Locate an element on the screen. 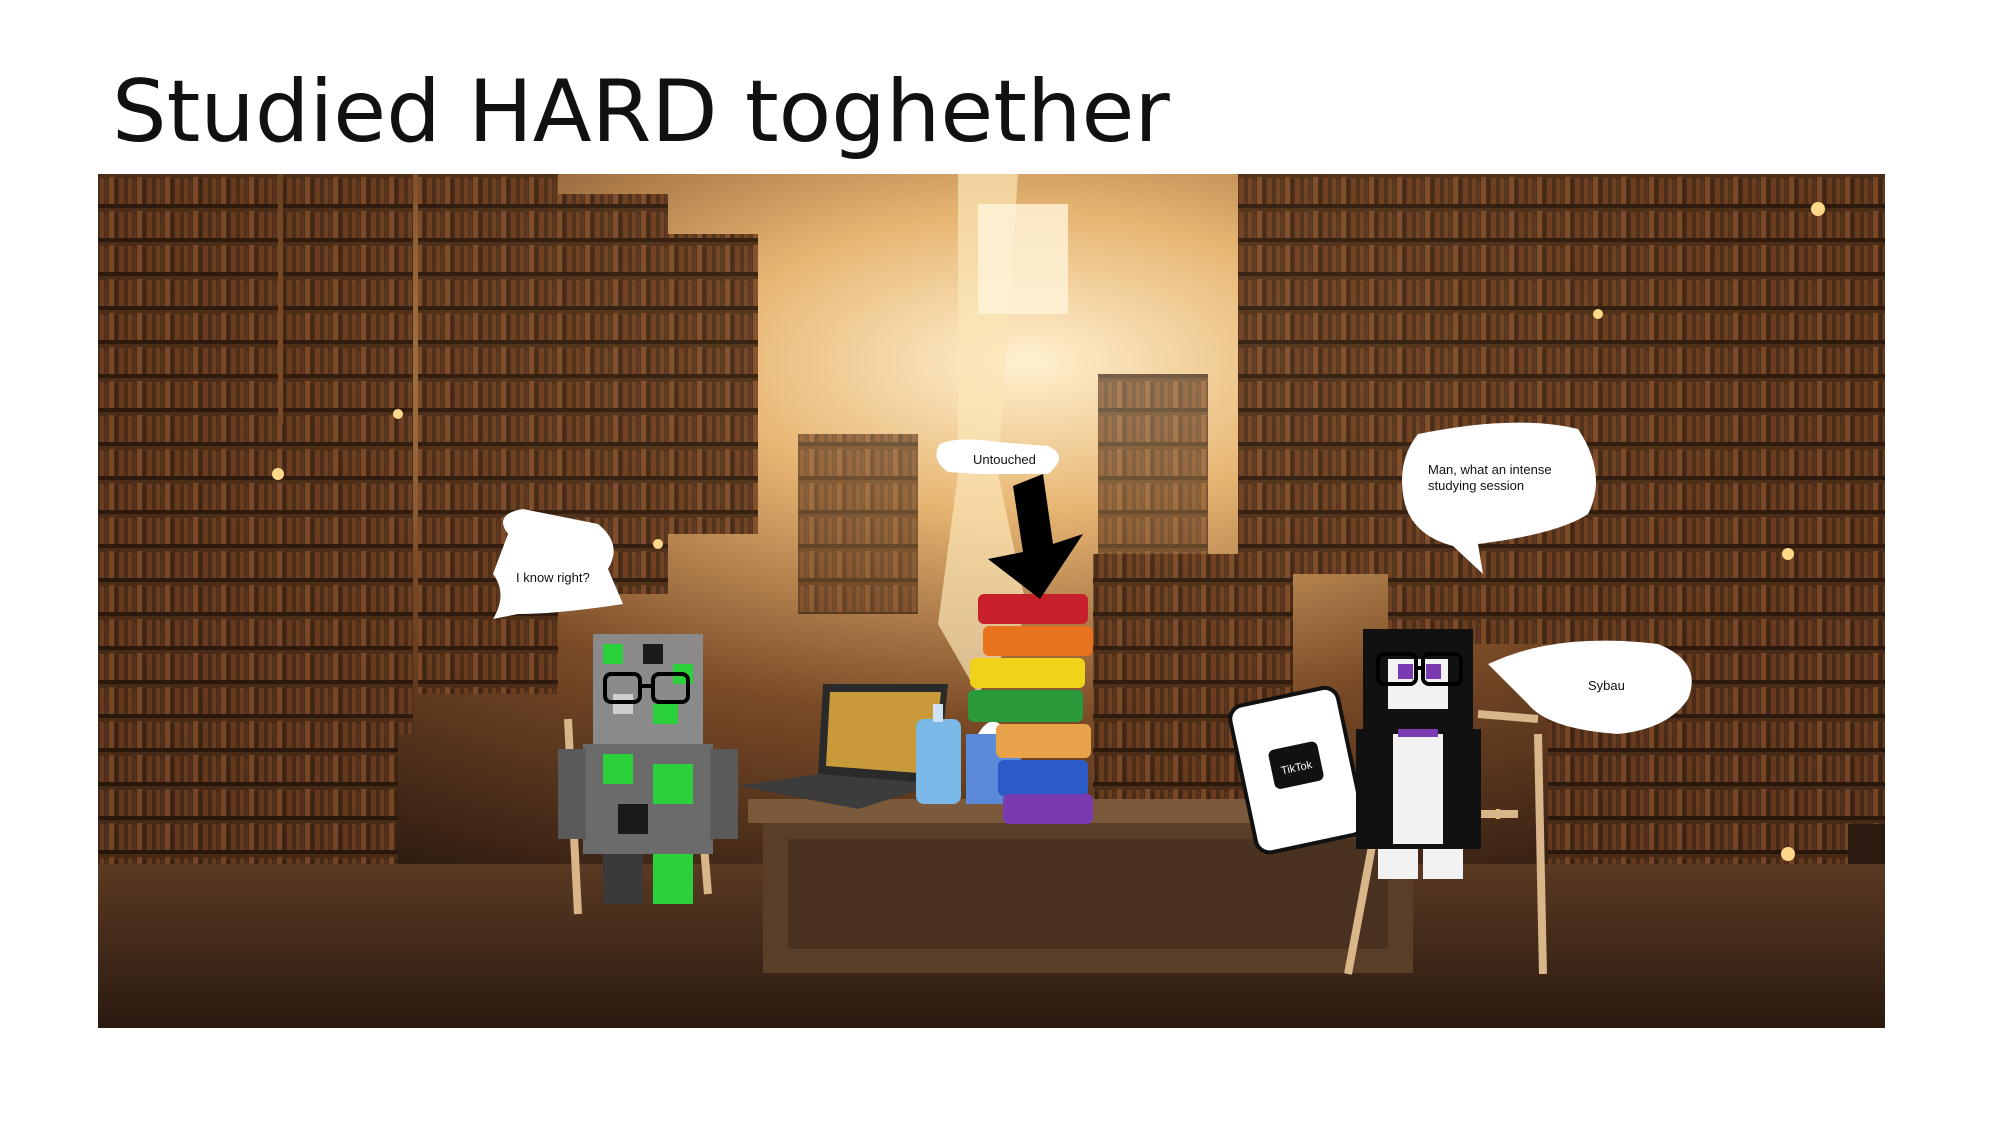 Image resolution: width=2000 pixels, height=1125 pixels. bubble-text-books: Untouched is located at coordinates (1004, 459).